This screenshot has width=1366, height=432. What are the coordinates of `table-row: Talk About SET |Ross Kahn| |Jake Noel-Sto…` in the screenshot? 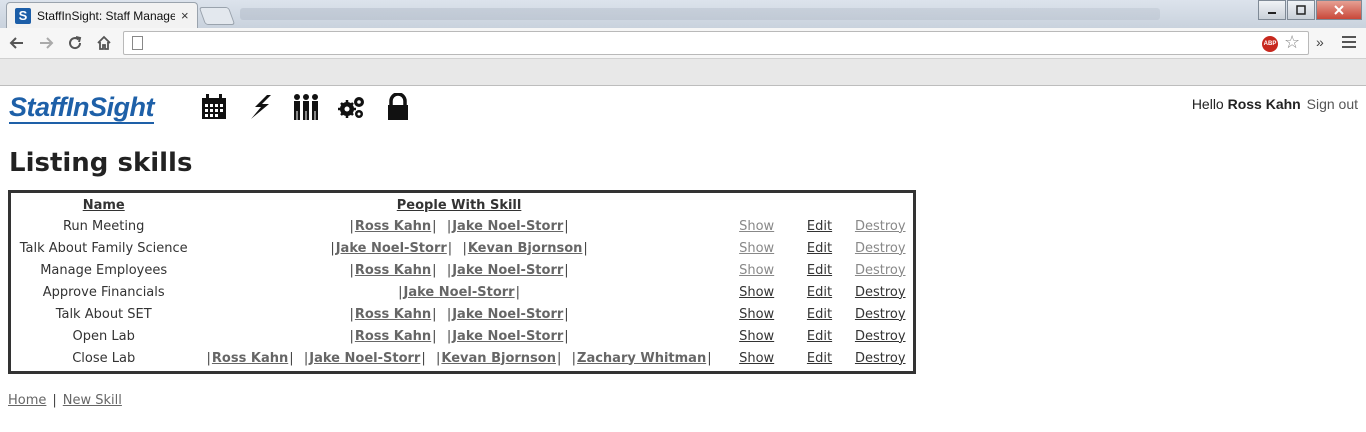 It's located at (462, 314).